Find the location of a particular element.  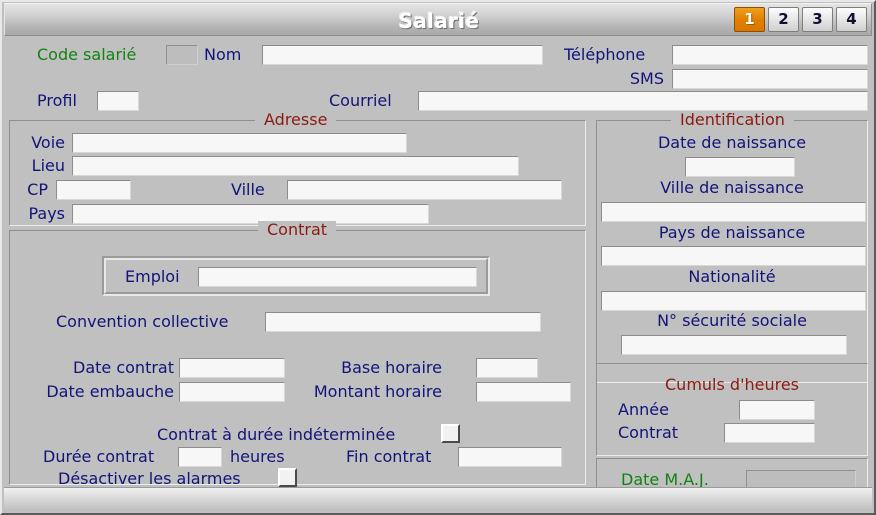

courriel-field is located at coordinates (643, 101).